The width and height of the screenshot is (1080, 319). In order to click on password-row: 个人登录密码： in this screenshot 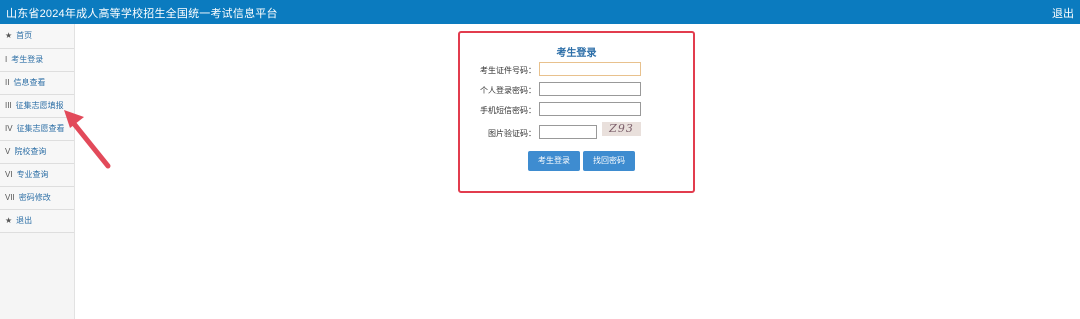, I will do `click(576, 90)`.